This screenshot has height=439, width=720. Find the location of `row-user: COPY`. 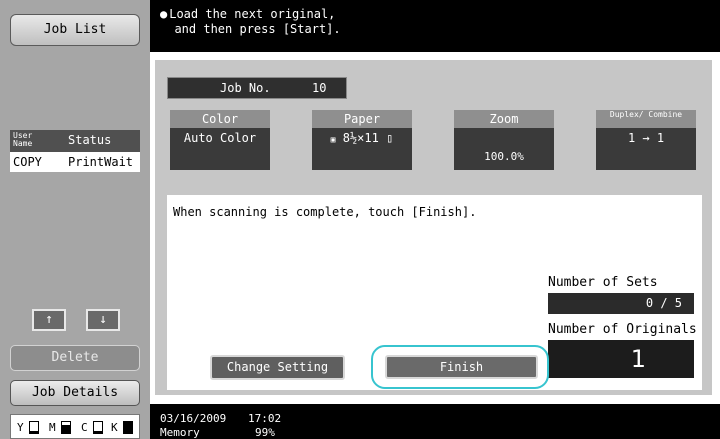

row-user: COPY is located at coordinates (27, 162).